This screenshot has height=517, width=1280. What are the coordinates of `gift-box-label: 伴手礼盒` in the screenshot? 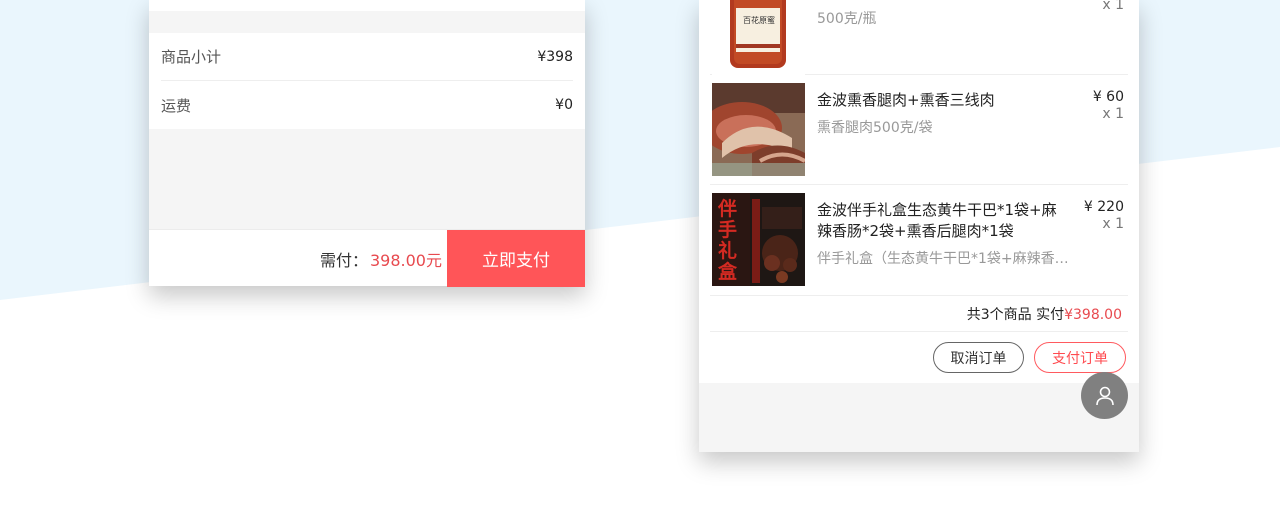 It's located at (728, 240).